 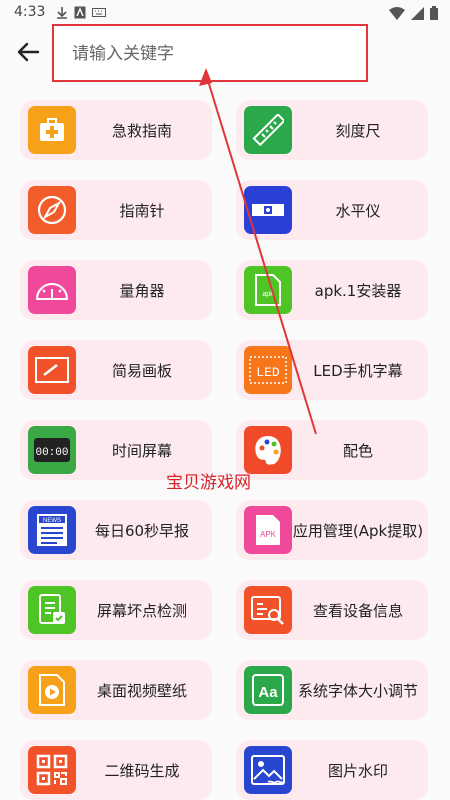 I want to click on digital-clock-icon: 00:00, so click(x=52, y=450).